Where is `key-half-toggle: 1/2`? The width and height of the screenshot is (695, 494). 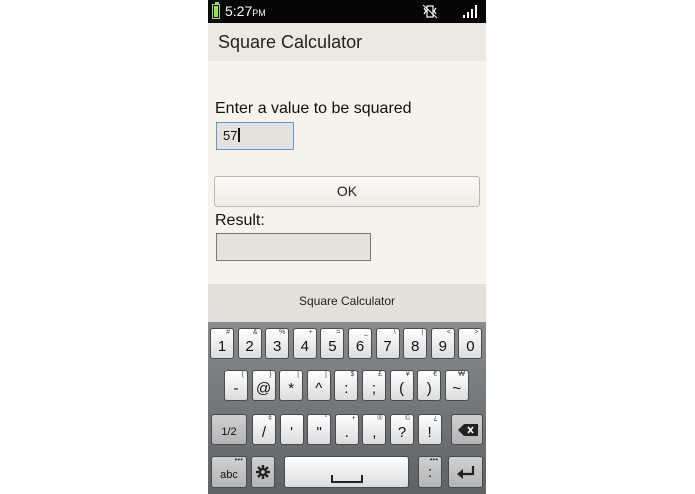 key-half-toggle: 1/2 is located at coordinates (229, 429).